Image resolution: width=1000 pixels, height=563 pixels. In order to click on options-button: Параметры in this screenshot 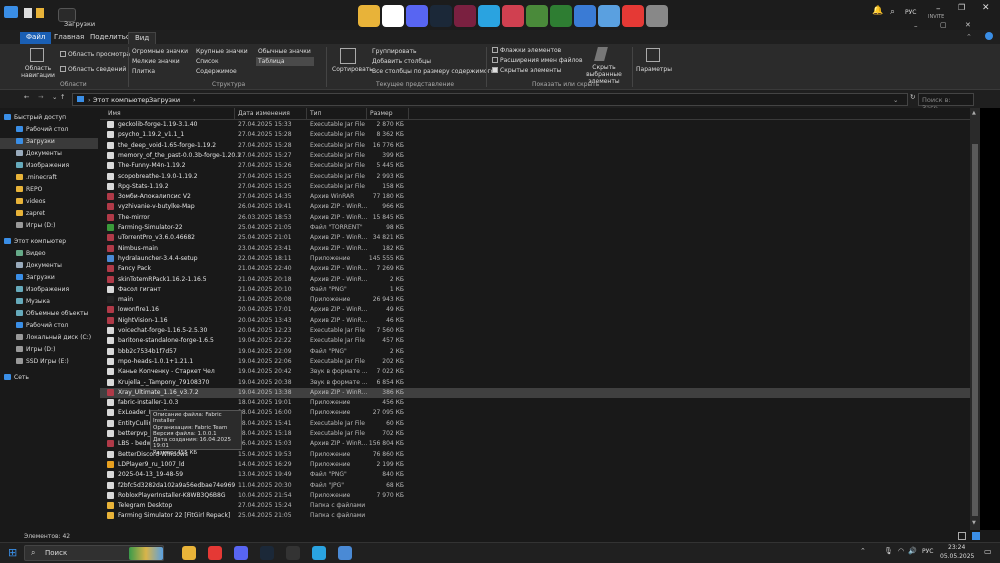, I will do `click(654, 69)`.